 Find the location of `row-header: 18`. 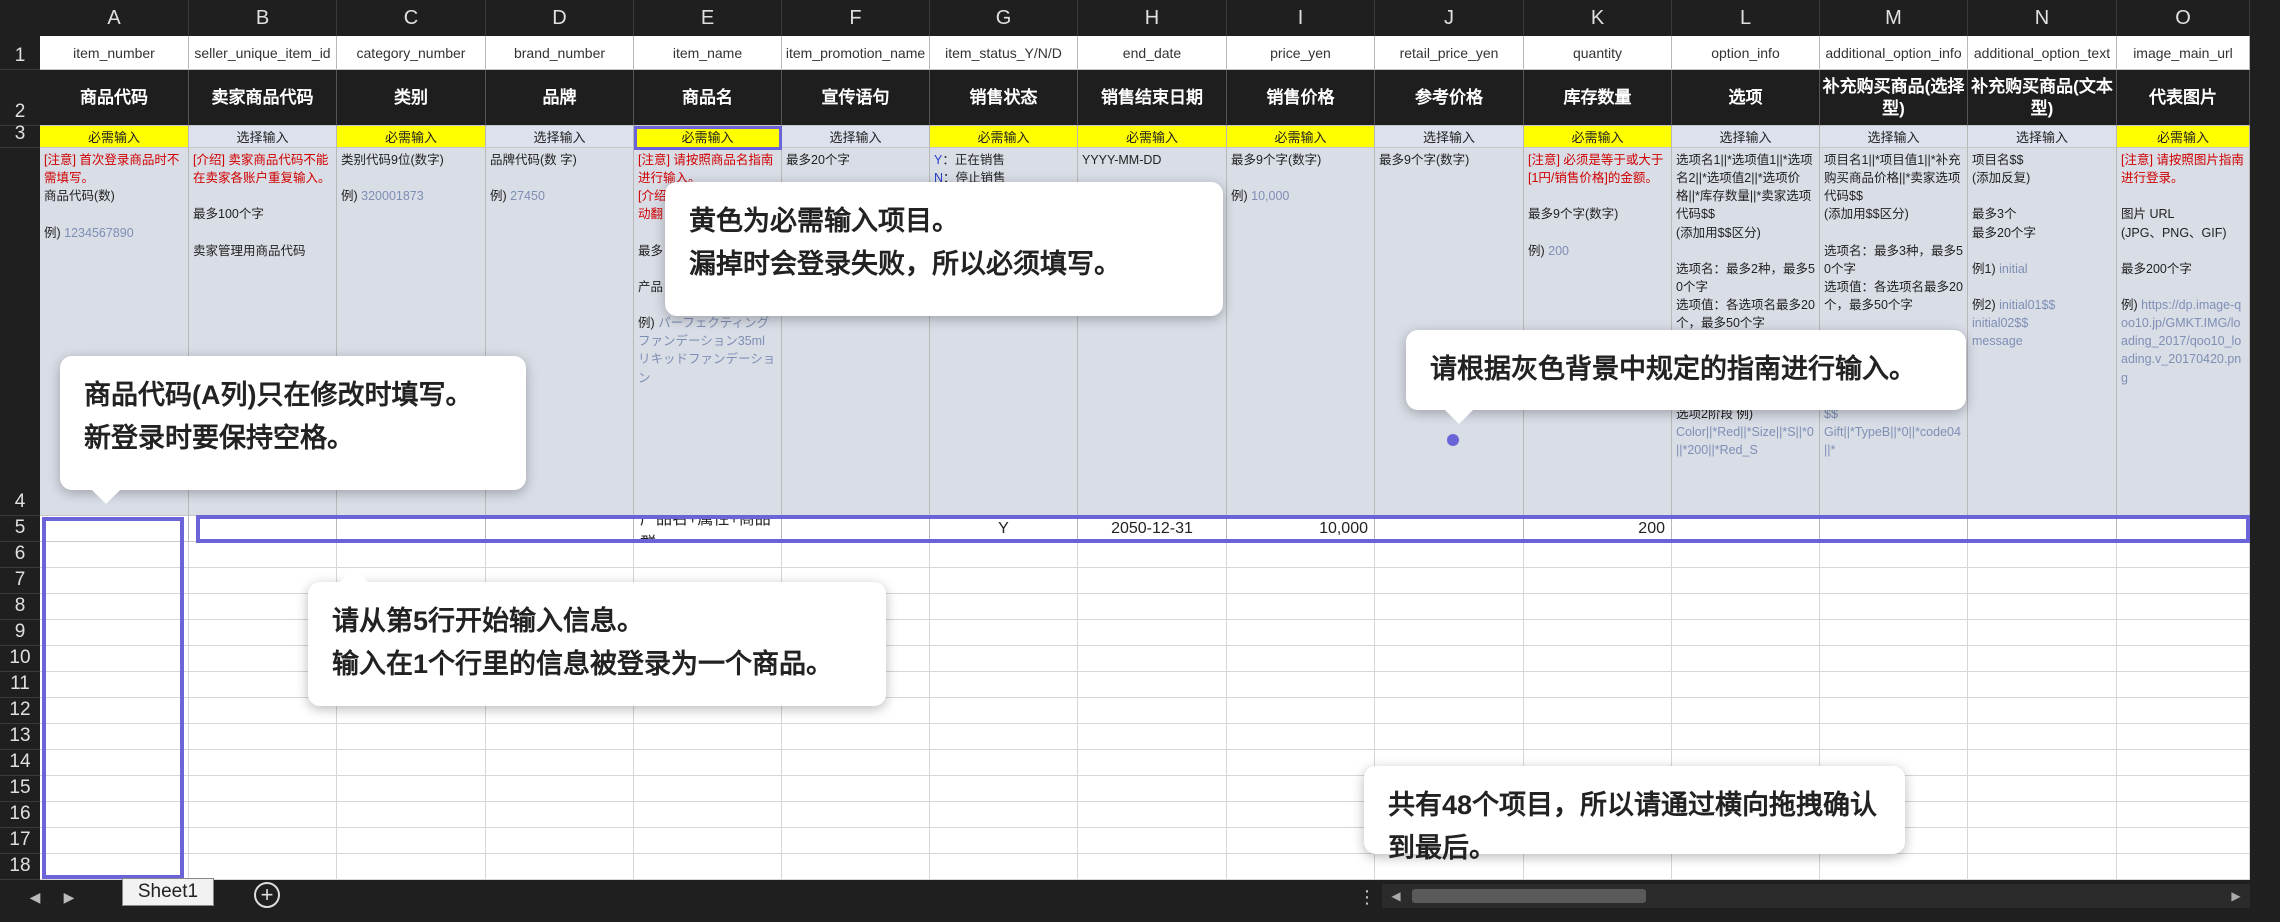

row-header: 18 is located at coordinates (20, 867).